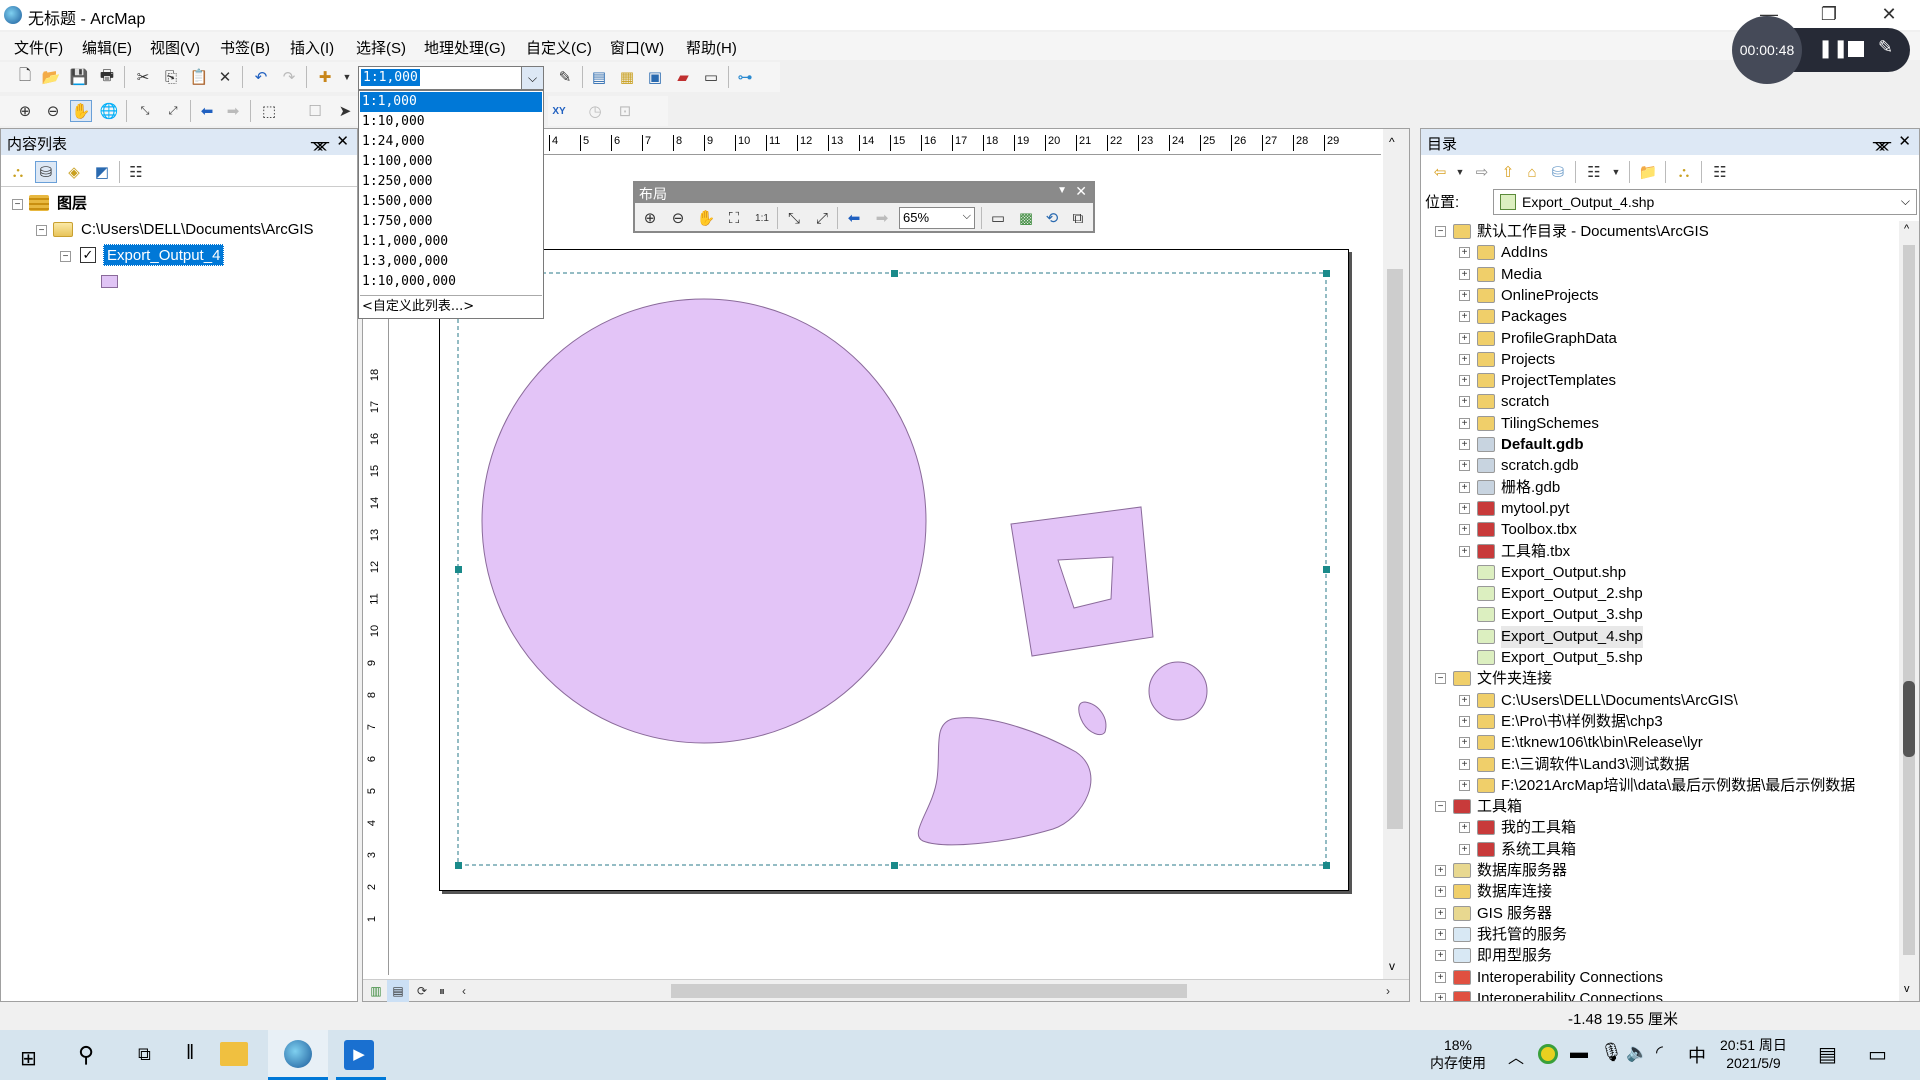 Image resolution: width=1920 pixels, height=1080 pixels. What do you see at coordinates (1482, 172) in the screenshot?
I see `forward-icon: ⇨` at bounding box center [1482, 172].